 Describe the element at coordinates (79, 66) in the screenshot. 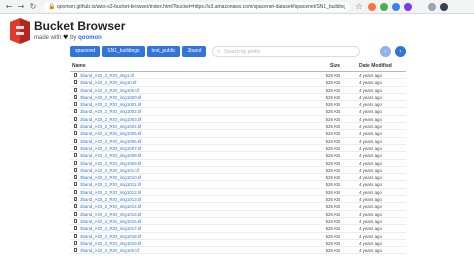

I see `column-header-name: Name` at that location.